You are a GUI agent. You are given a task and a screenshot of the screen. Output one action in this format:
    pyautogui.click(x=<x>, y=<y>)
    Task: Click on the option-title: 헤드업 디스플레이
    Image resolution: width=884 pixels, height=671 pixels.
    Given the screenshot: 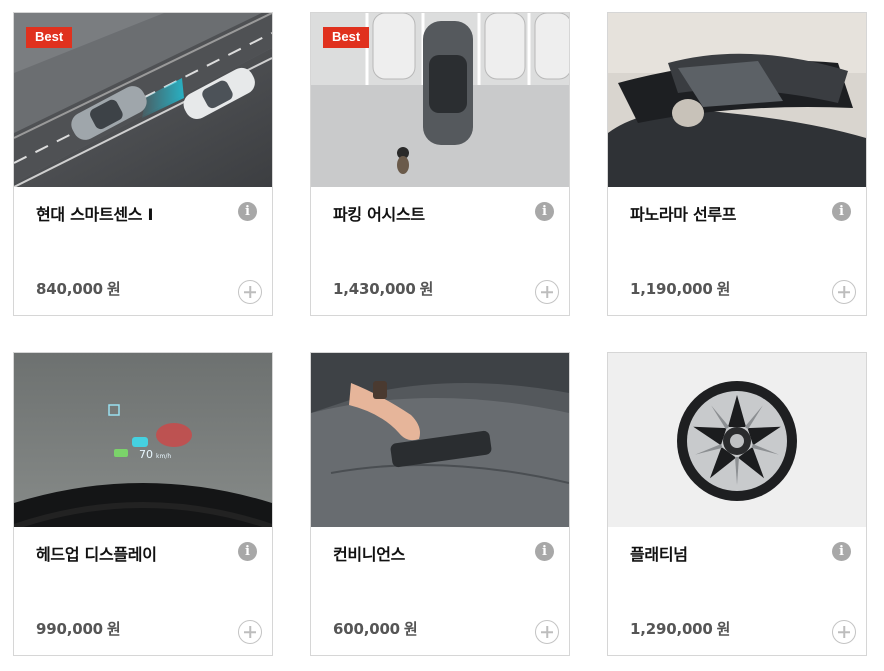 What is the action you would take?
    pyautogui.click(x=96, y=554)
    